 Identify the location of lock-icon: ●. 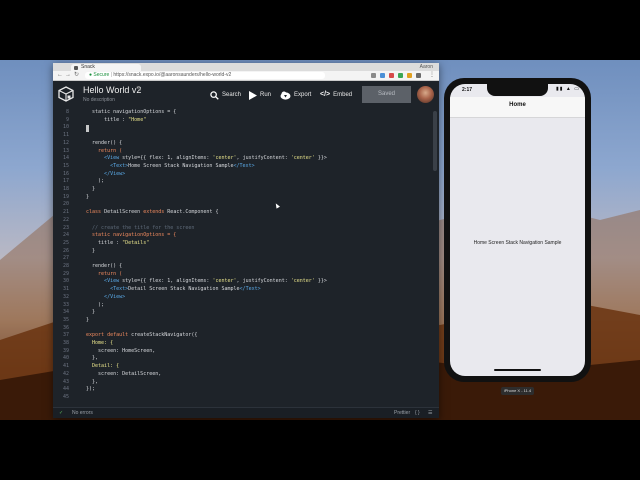
(91, 75).